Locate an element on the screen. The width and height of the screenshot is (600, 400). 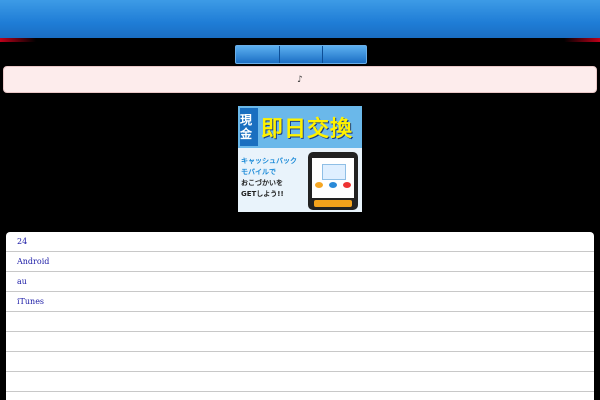
partner-logos is located at coordinates (333, 186).